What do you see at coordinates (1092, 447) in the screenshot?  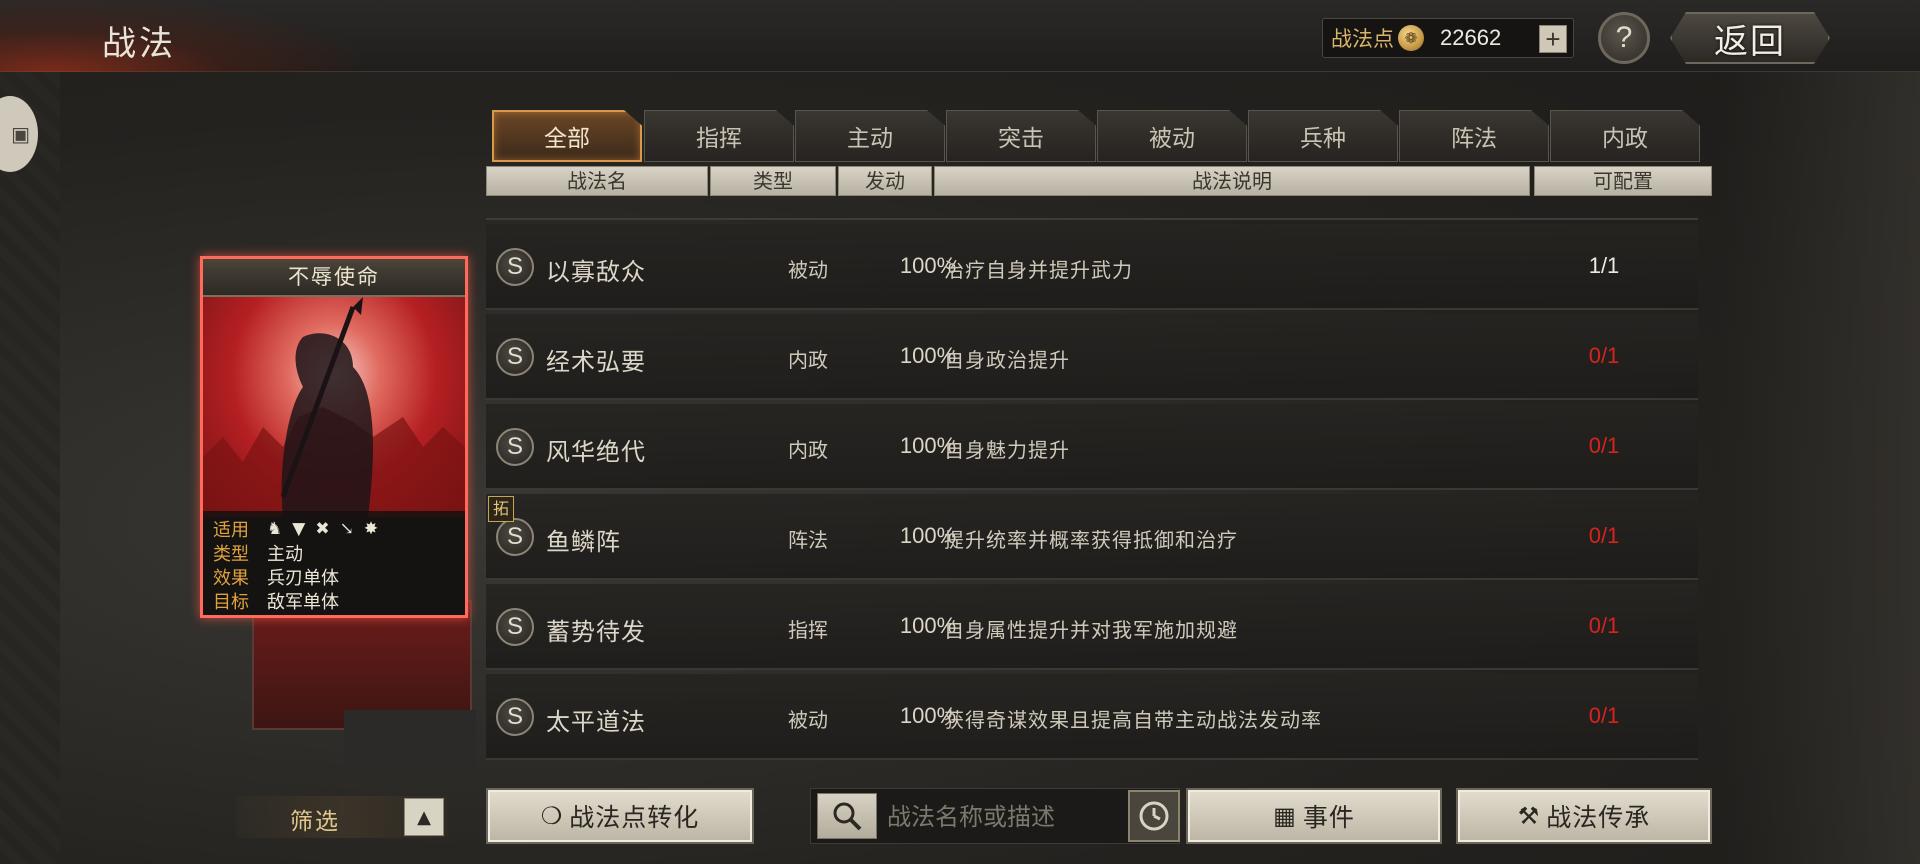 I see `table-row: S 风华绝代 内政 100% 自身魅力提升 0/1` at bounding box center [1092, 447].